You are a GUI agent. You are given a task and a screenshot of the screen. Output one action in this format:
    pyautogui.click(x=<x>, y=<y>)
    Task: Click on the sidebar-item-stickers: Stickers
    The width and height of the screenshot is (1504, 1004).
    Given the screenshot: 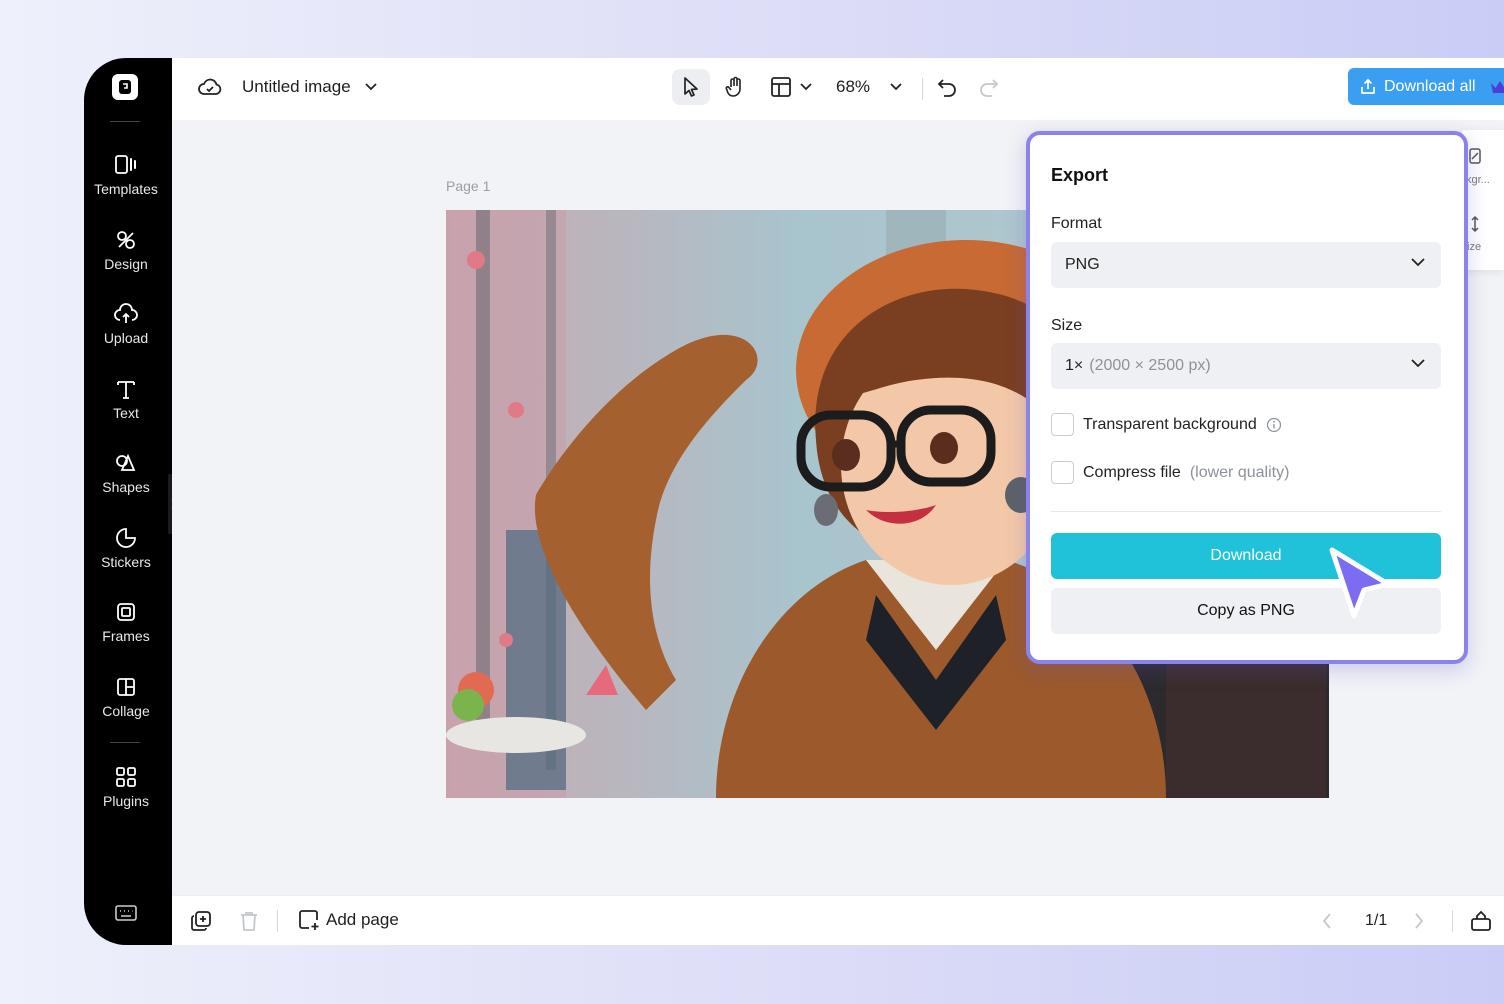 What is the action you would take?
    pyautogui.click(x=126, y=548)
    